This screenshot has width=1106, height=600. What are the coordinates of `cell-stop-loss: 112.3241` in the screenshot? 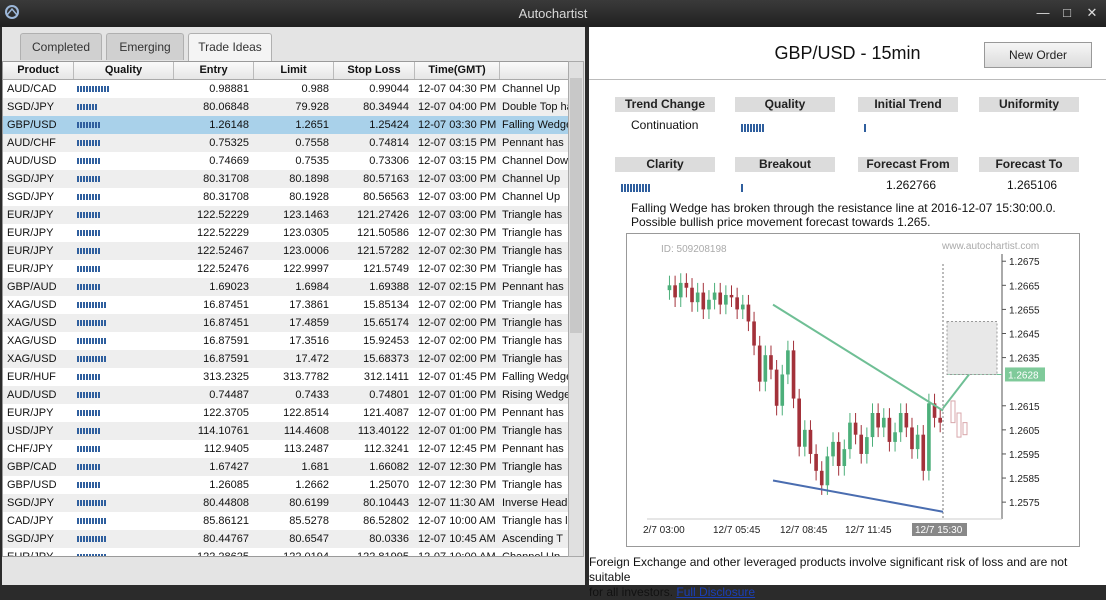 It's located at (386, 449).